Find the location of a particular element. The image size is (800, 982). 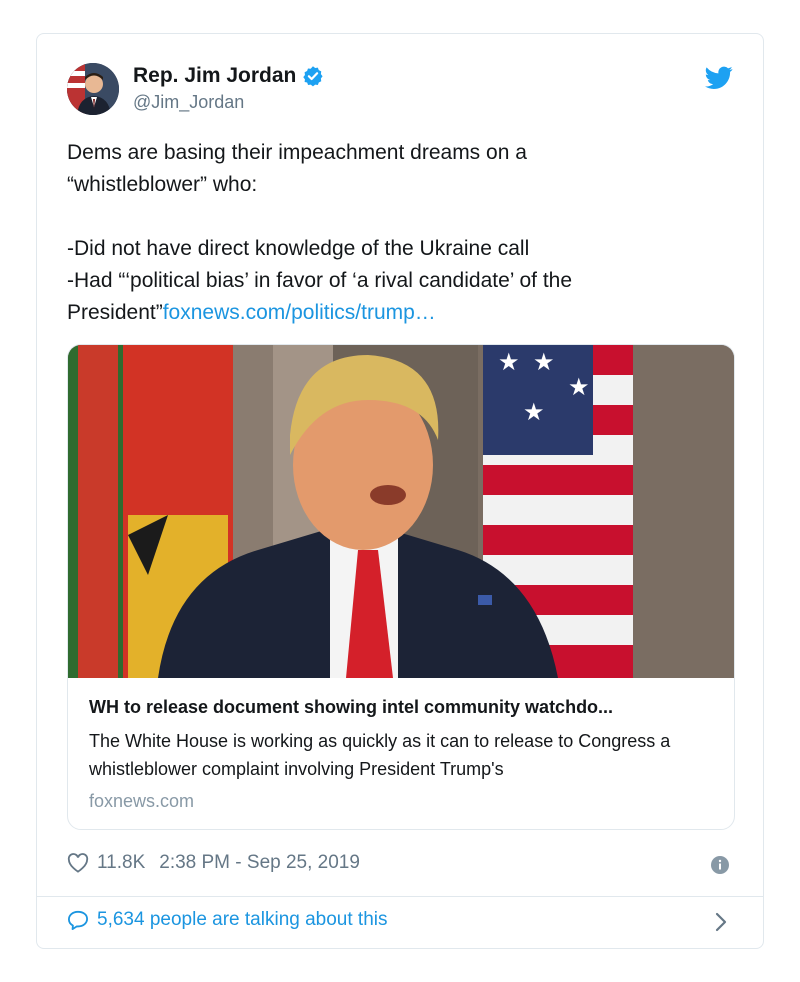

tweet-meta-row: 11.8K 2:38 PM - Sep 25, 2019 is located at coordinates (213, 863).